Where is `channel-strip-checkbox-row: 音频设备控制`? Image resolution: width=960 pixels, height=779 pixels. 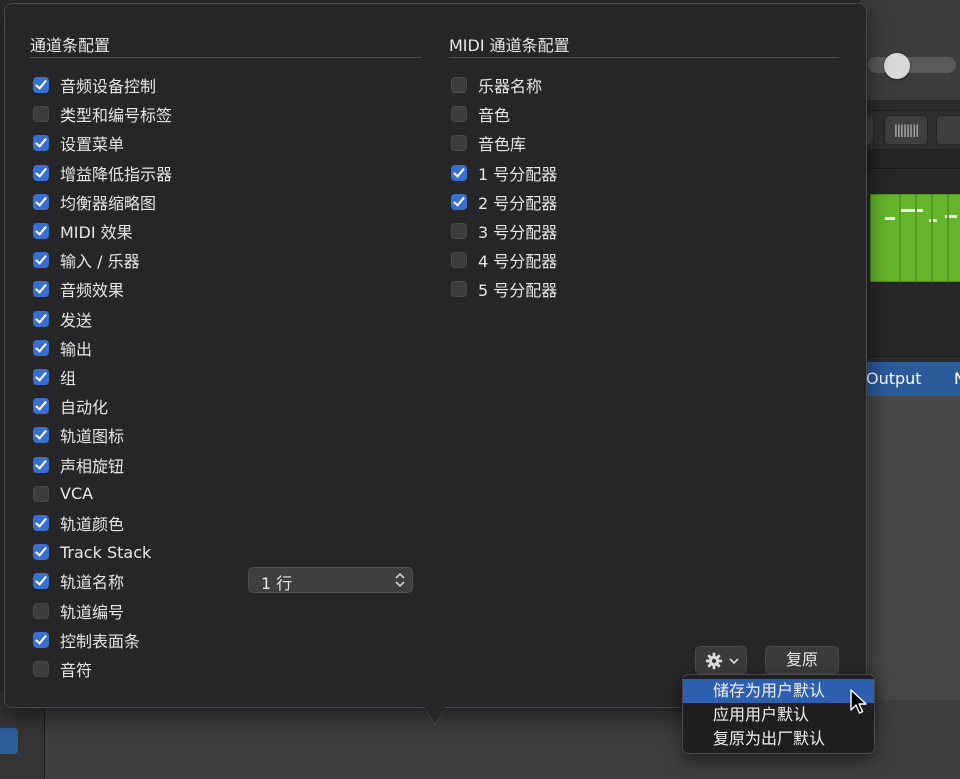
channel-strip-checkbox-row: 音频设备控制 is located at coordinates (94, 85).